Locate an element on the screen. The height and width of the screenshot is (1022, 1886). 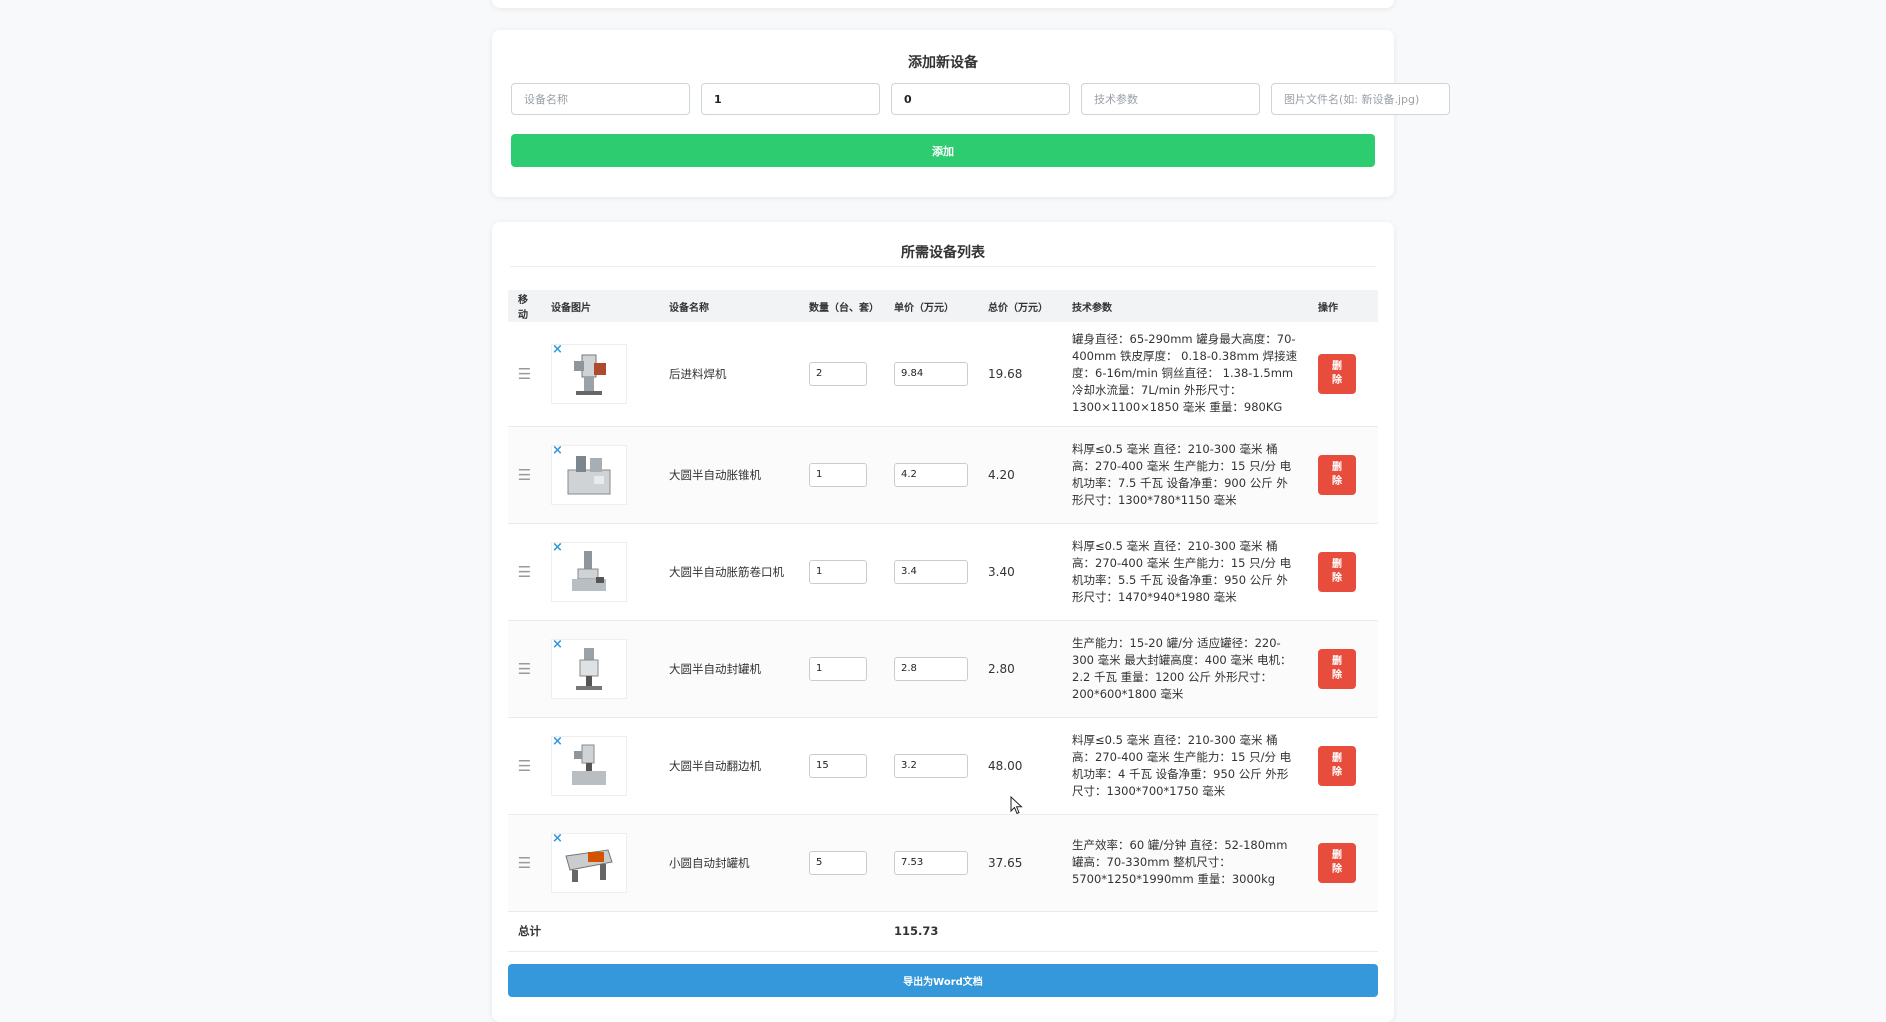
add-equipment-card: 添加新设备 添加 is located at coordinates (971, 113).